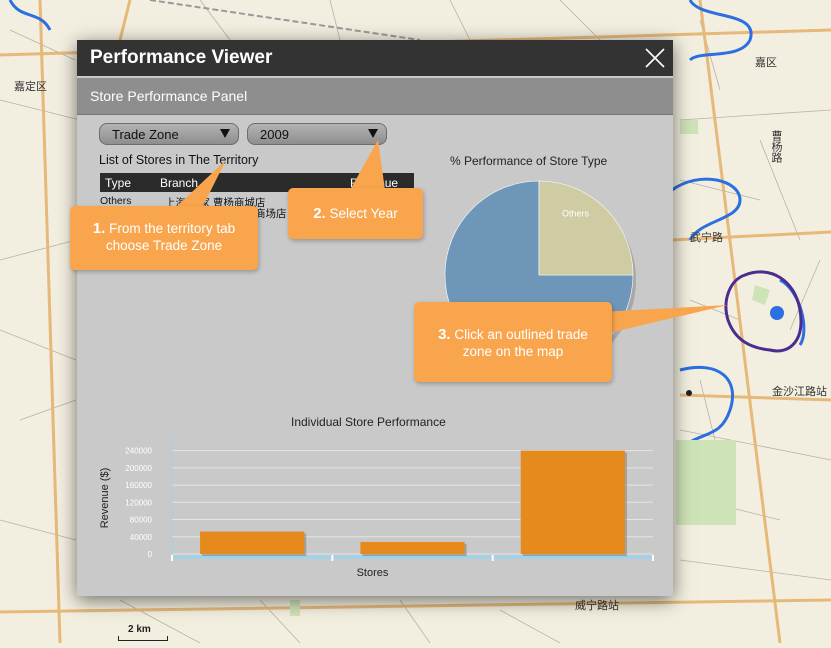 The height and width of the screenshot is (648, 831). Describe the element at coordinates (99, 228) in the screenshot. I see `callout-step-1-number: 1.` at that location.